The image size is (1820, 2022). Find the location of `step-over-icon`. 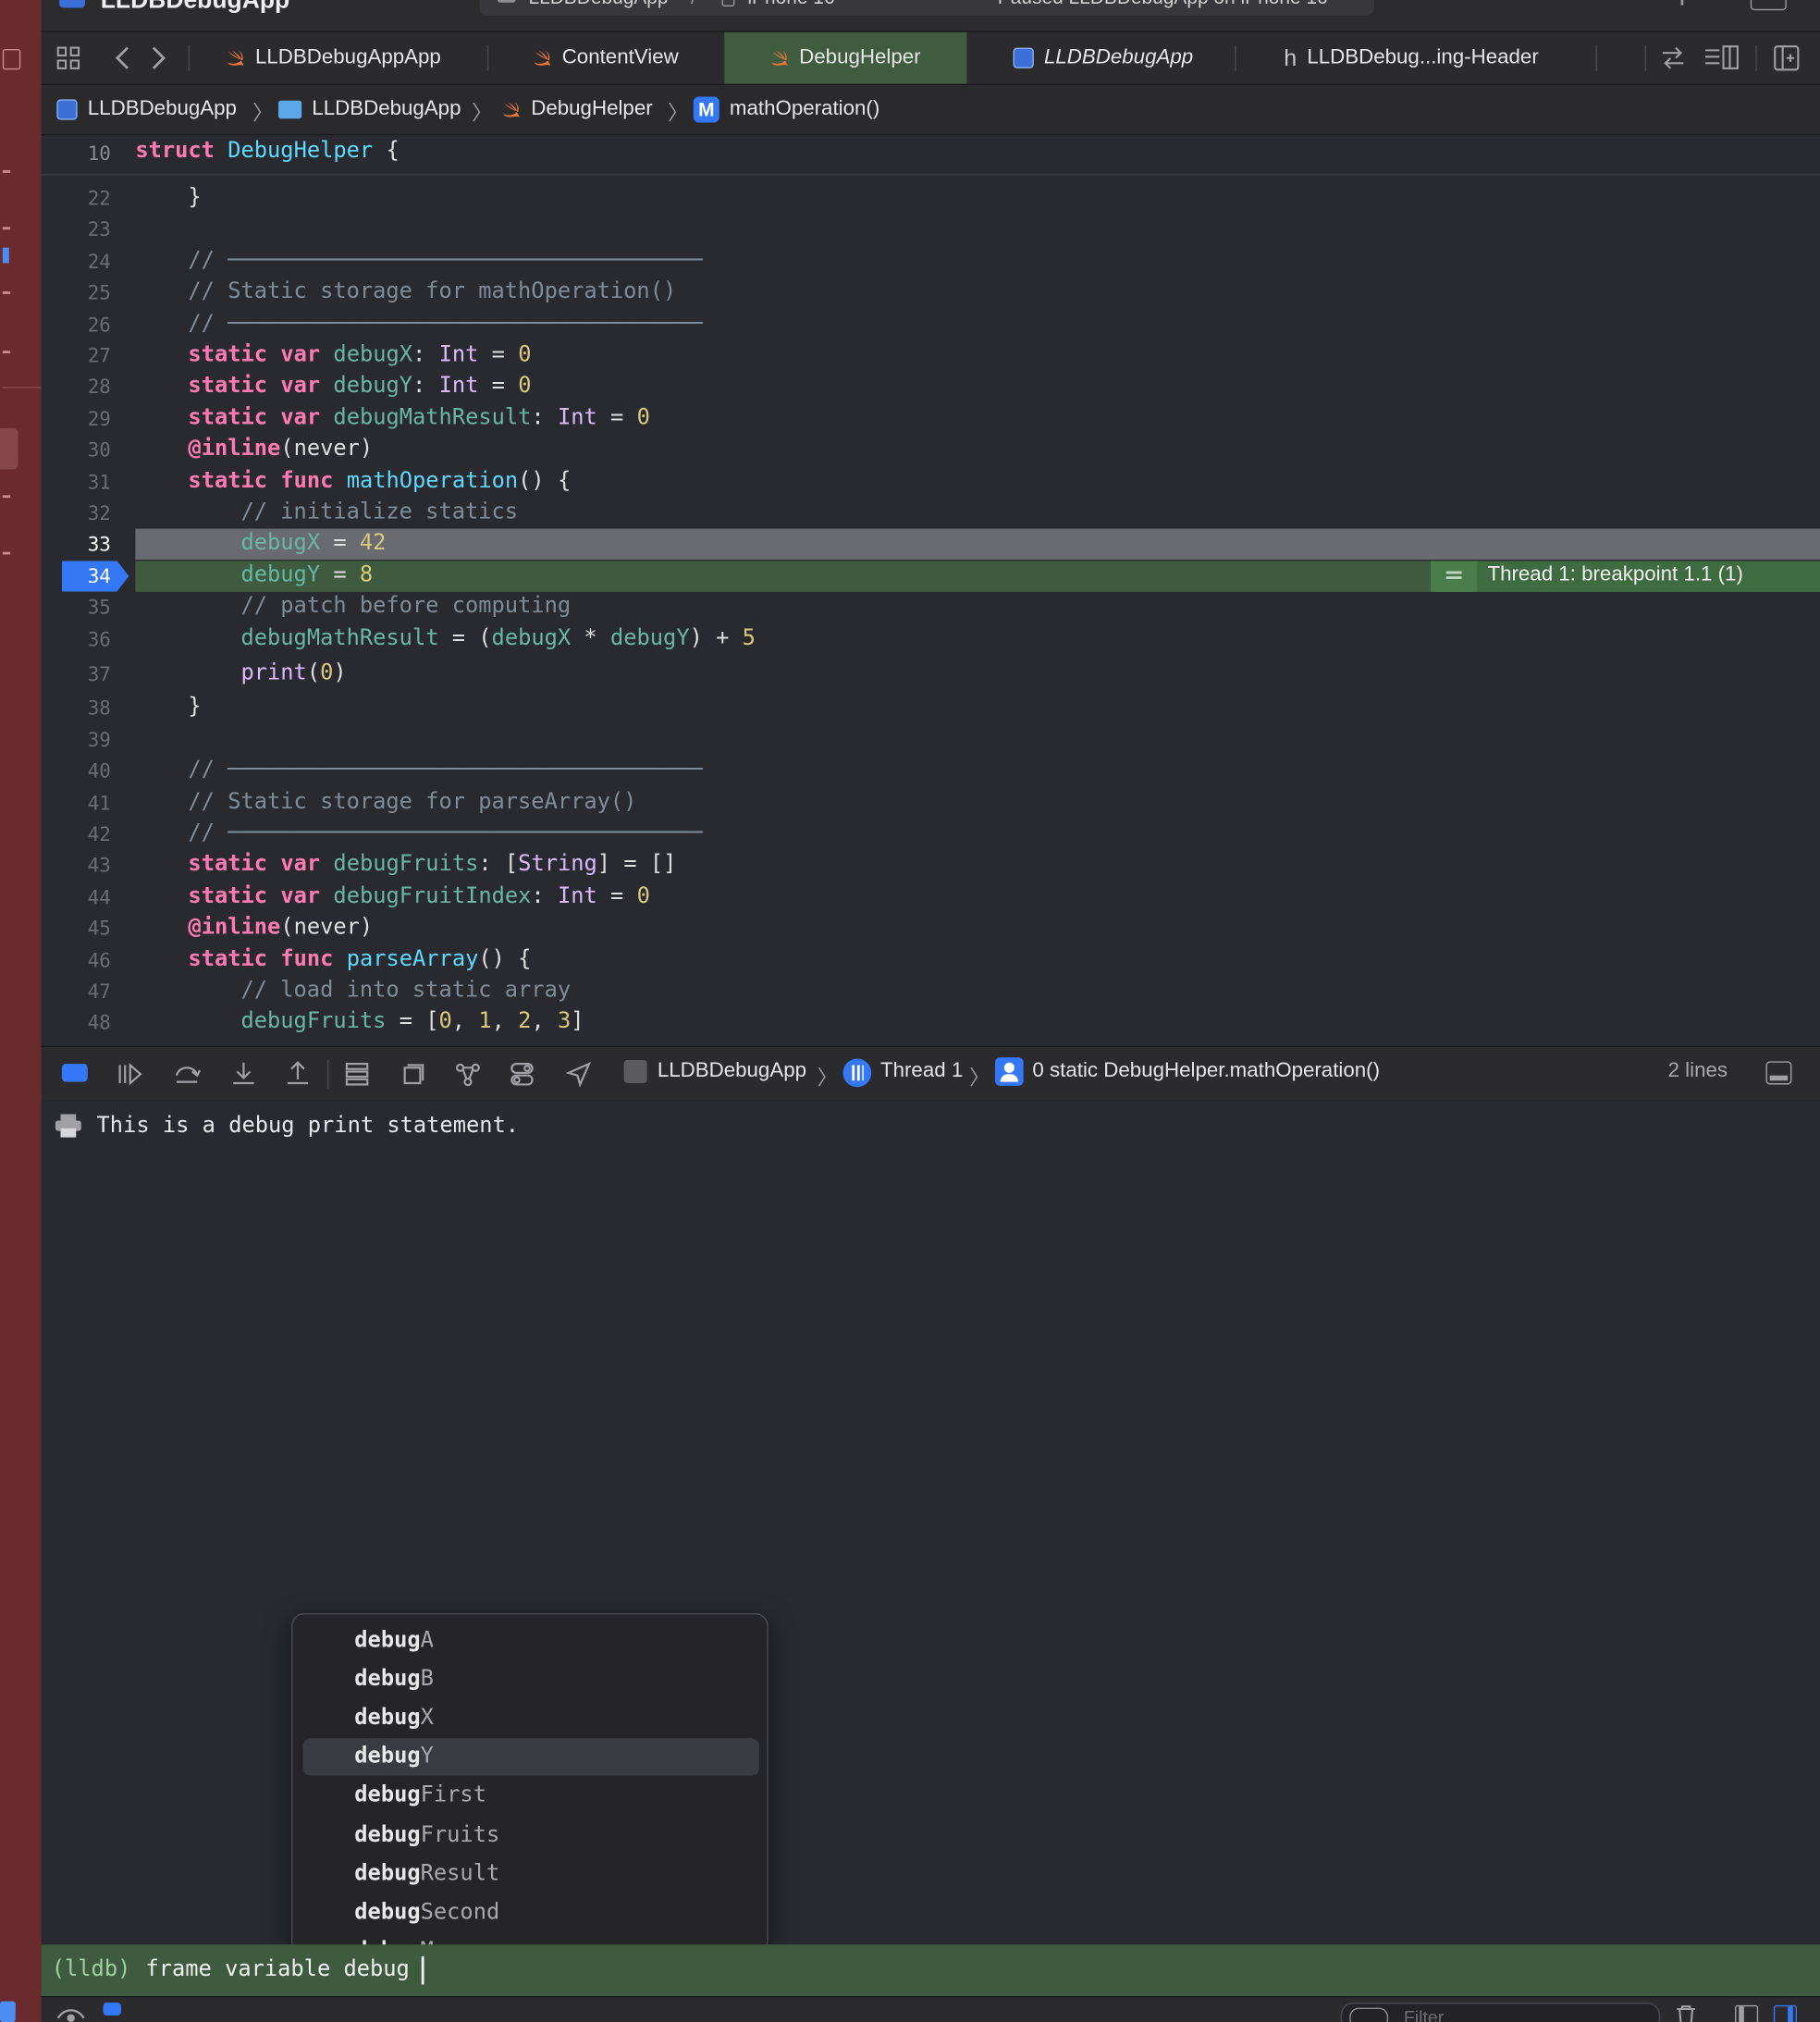

step-over-icon is located at coordinates (187, 1074).